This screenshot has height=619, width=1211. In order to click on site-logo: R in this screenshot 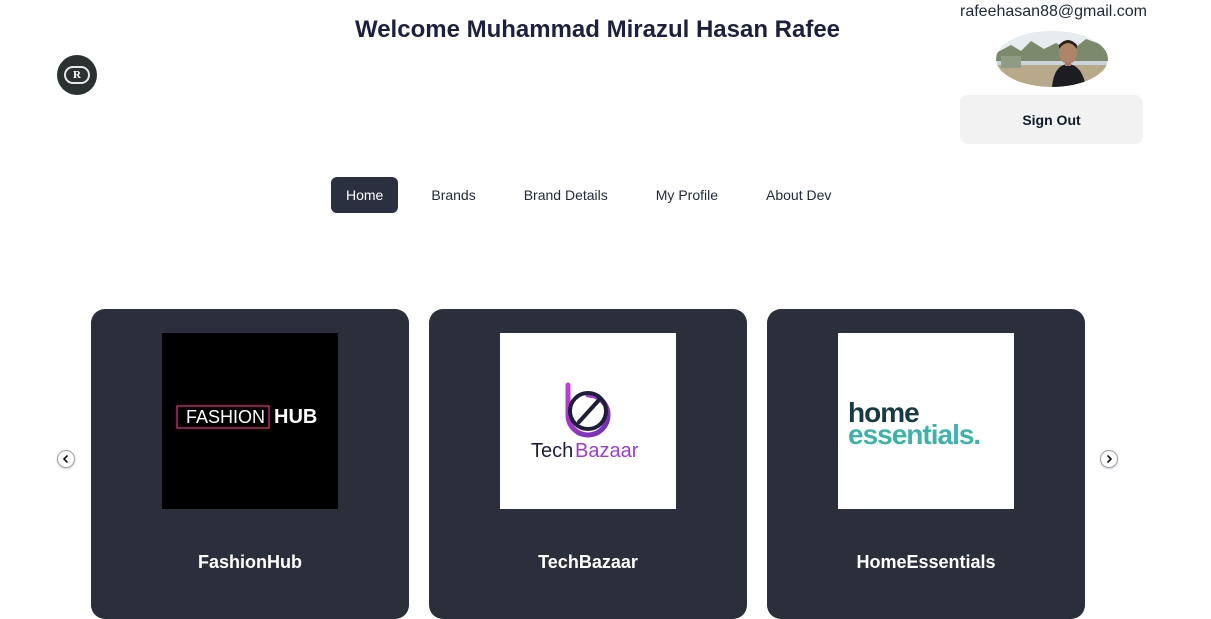, I will do `click(77, 75)`.